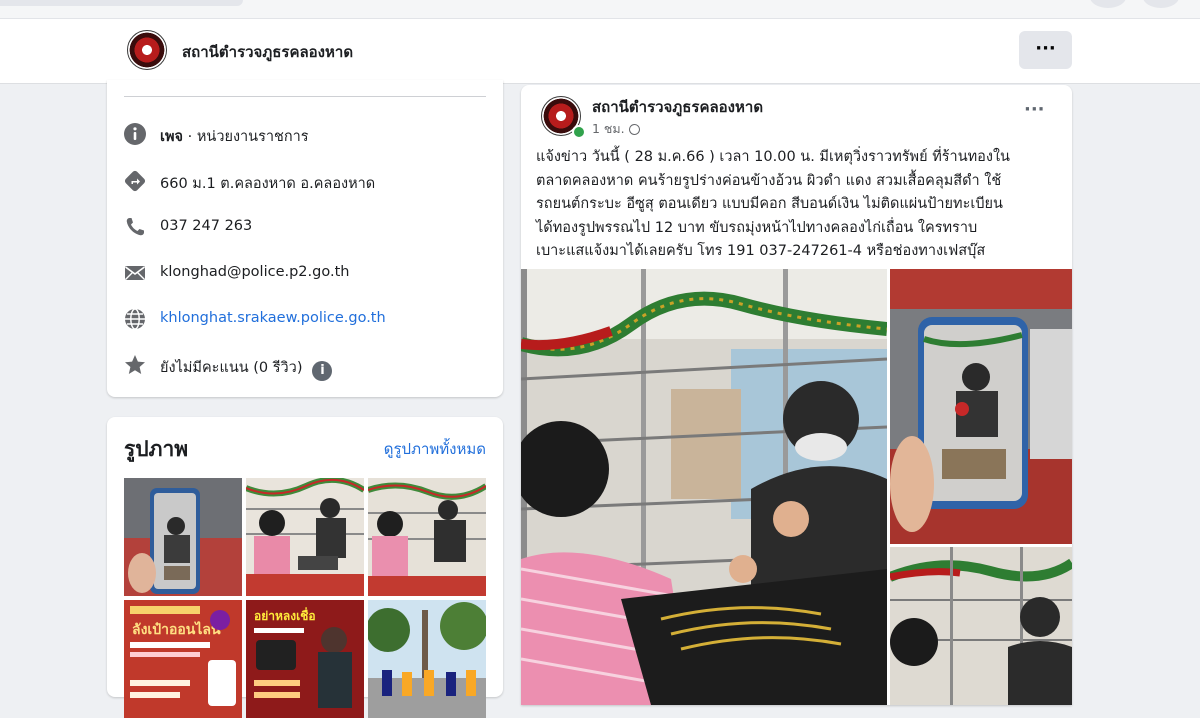 This screenshot has height=718, width=1200. Describe the element at coordinates (1045, 50) in the screenshot. I see `more-options-button: ···` at that location.